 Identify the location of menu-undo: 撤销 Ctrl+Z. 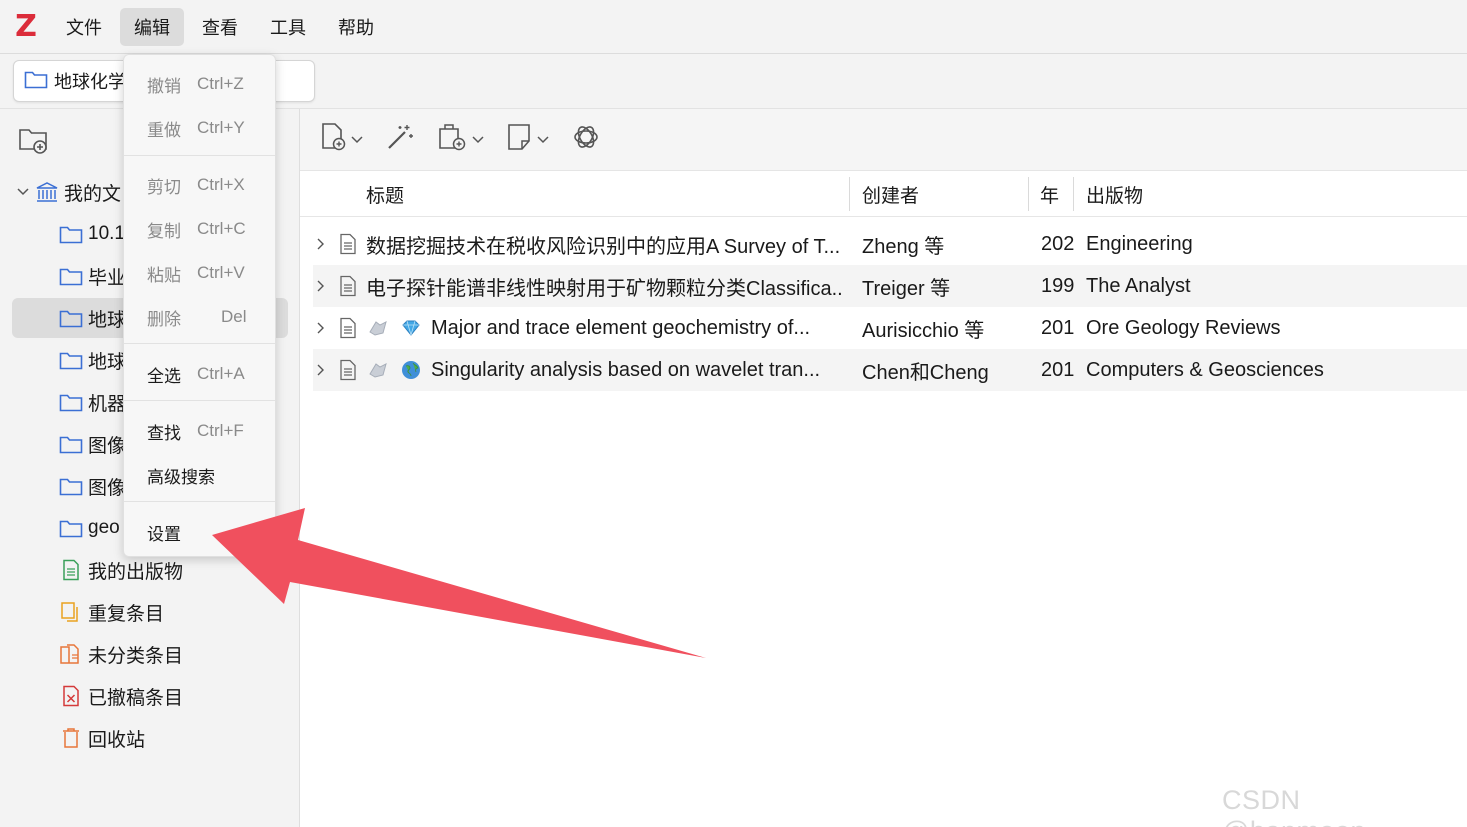
(199, 84).